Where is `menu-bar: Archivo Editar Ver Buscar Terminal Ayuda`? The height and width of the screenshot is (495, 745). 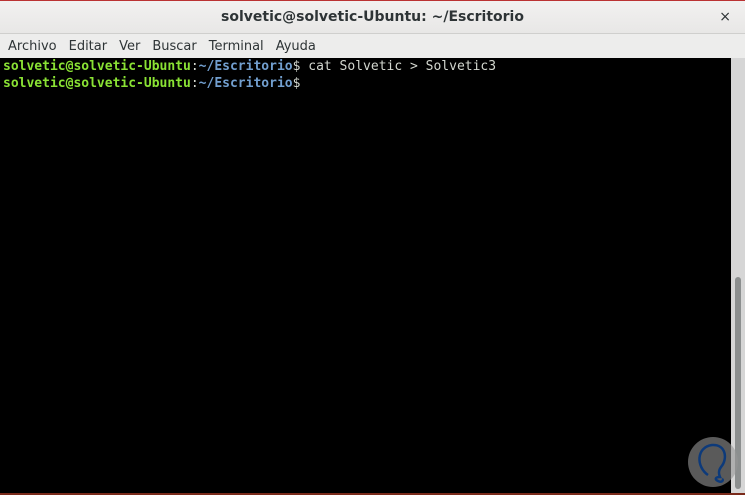 menu-bar: Archivo Editar Ver Buscar Terminal Ayuda is located at coordinates (372, 46).